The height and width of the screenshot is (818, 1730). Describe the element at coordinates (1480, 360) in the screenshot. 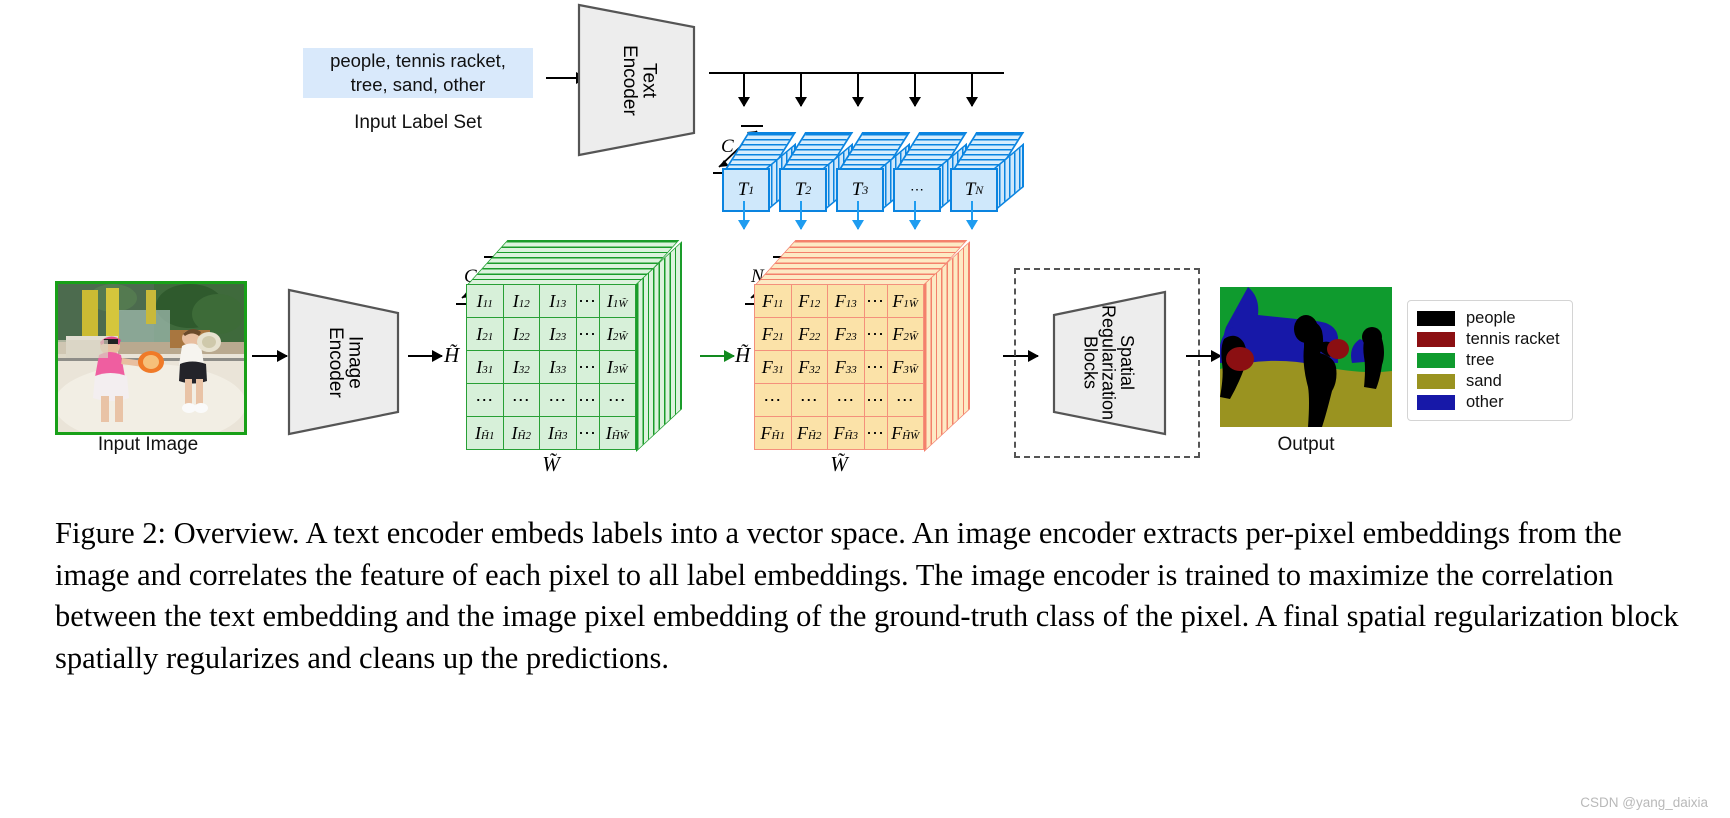

I see `legend-label-tree: tree` at that location.